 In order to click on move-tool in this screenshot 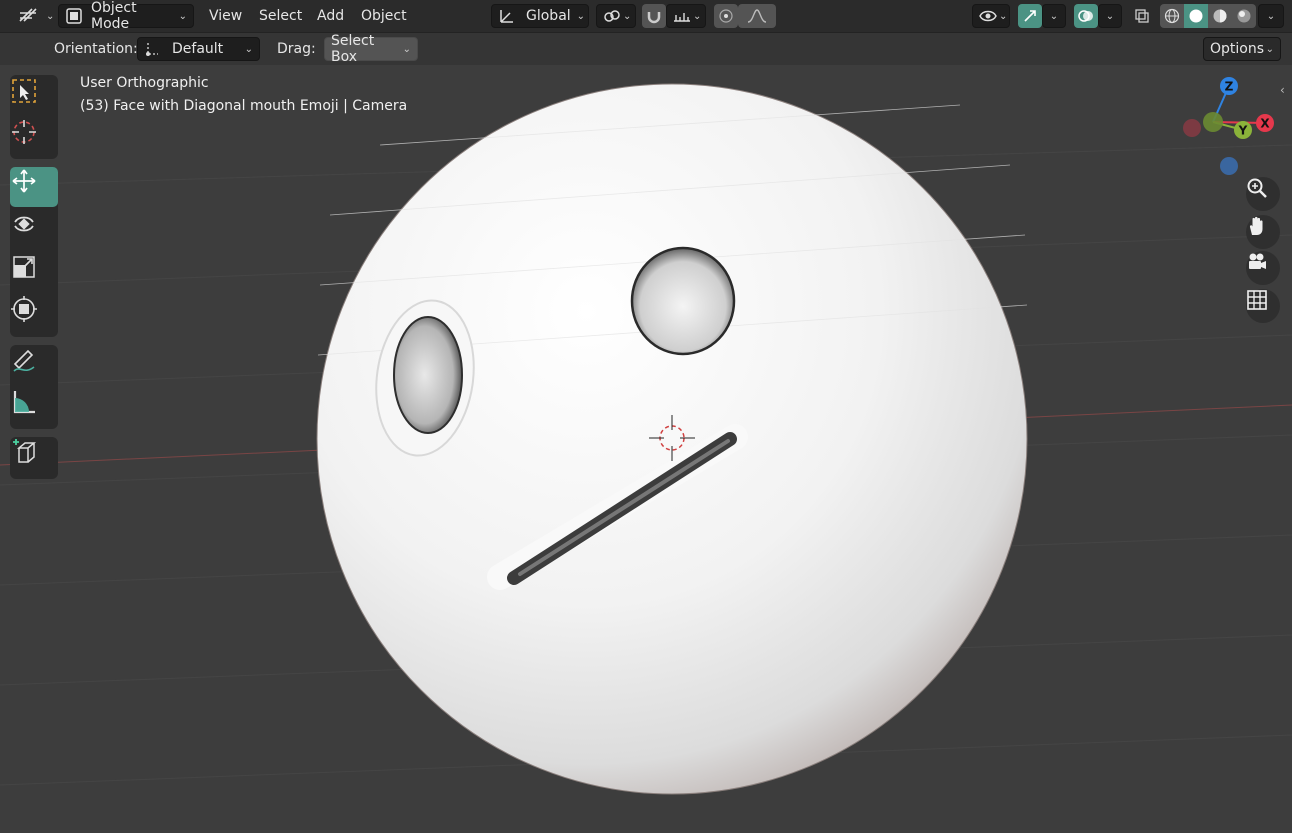, I will do `click(34, 187)`.